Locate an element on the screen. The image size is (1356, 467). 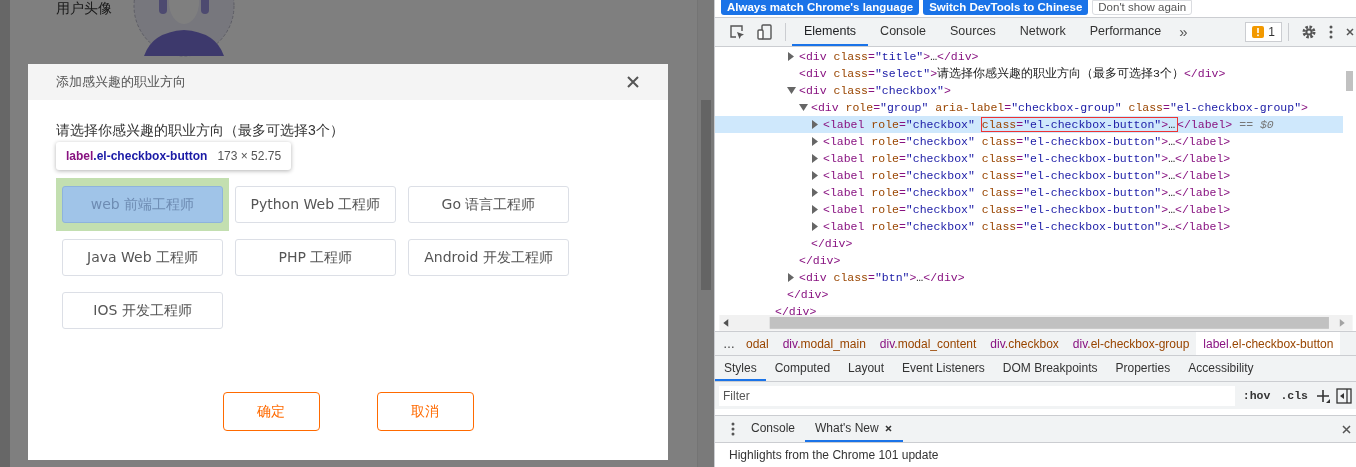
inspect-icon is located at coordinates (737, 31).